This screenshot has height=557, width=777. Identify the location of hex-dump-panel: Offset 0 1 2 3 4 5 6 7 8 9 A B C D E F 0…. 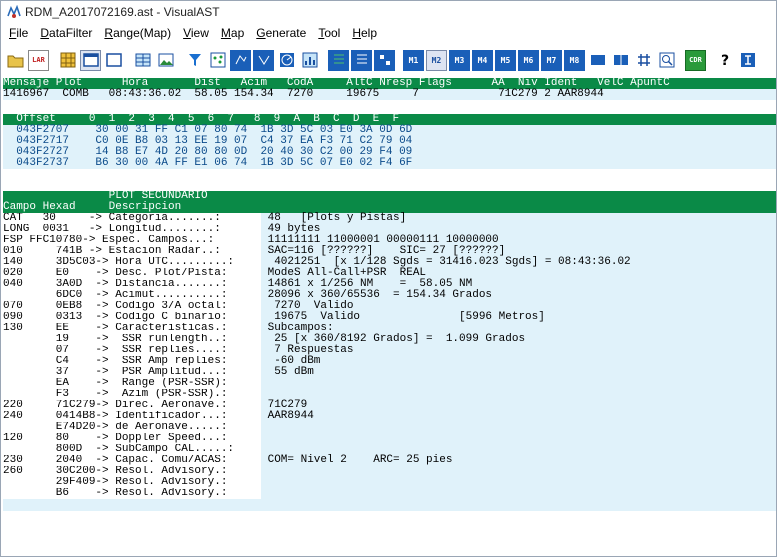
(389, 141).